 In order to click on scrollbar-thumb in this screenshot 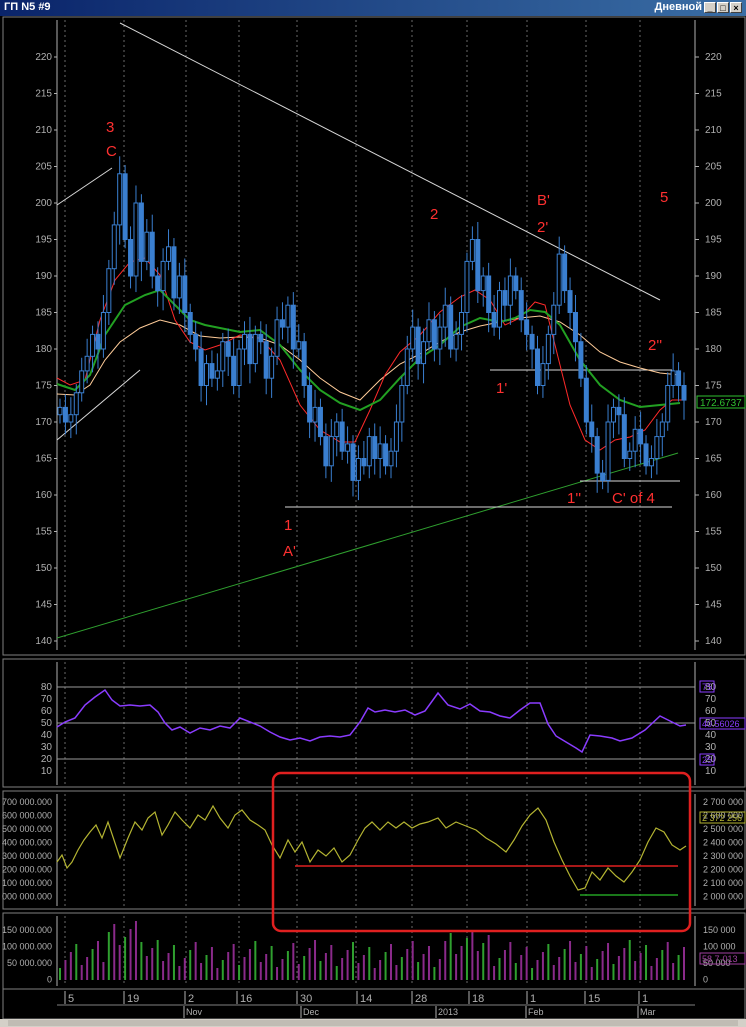, I will do `click(373, 1023)`.